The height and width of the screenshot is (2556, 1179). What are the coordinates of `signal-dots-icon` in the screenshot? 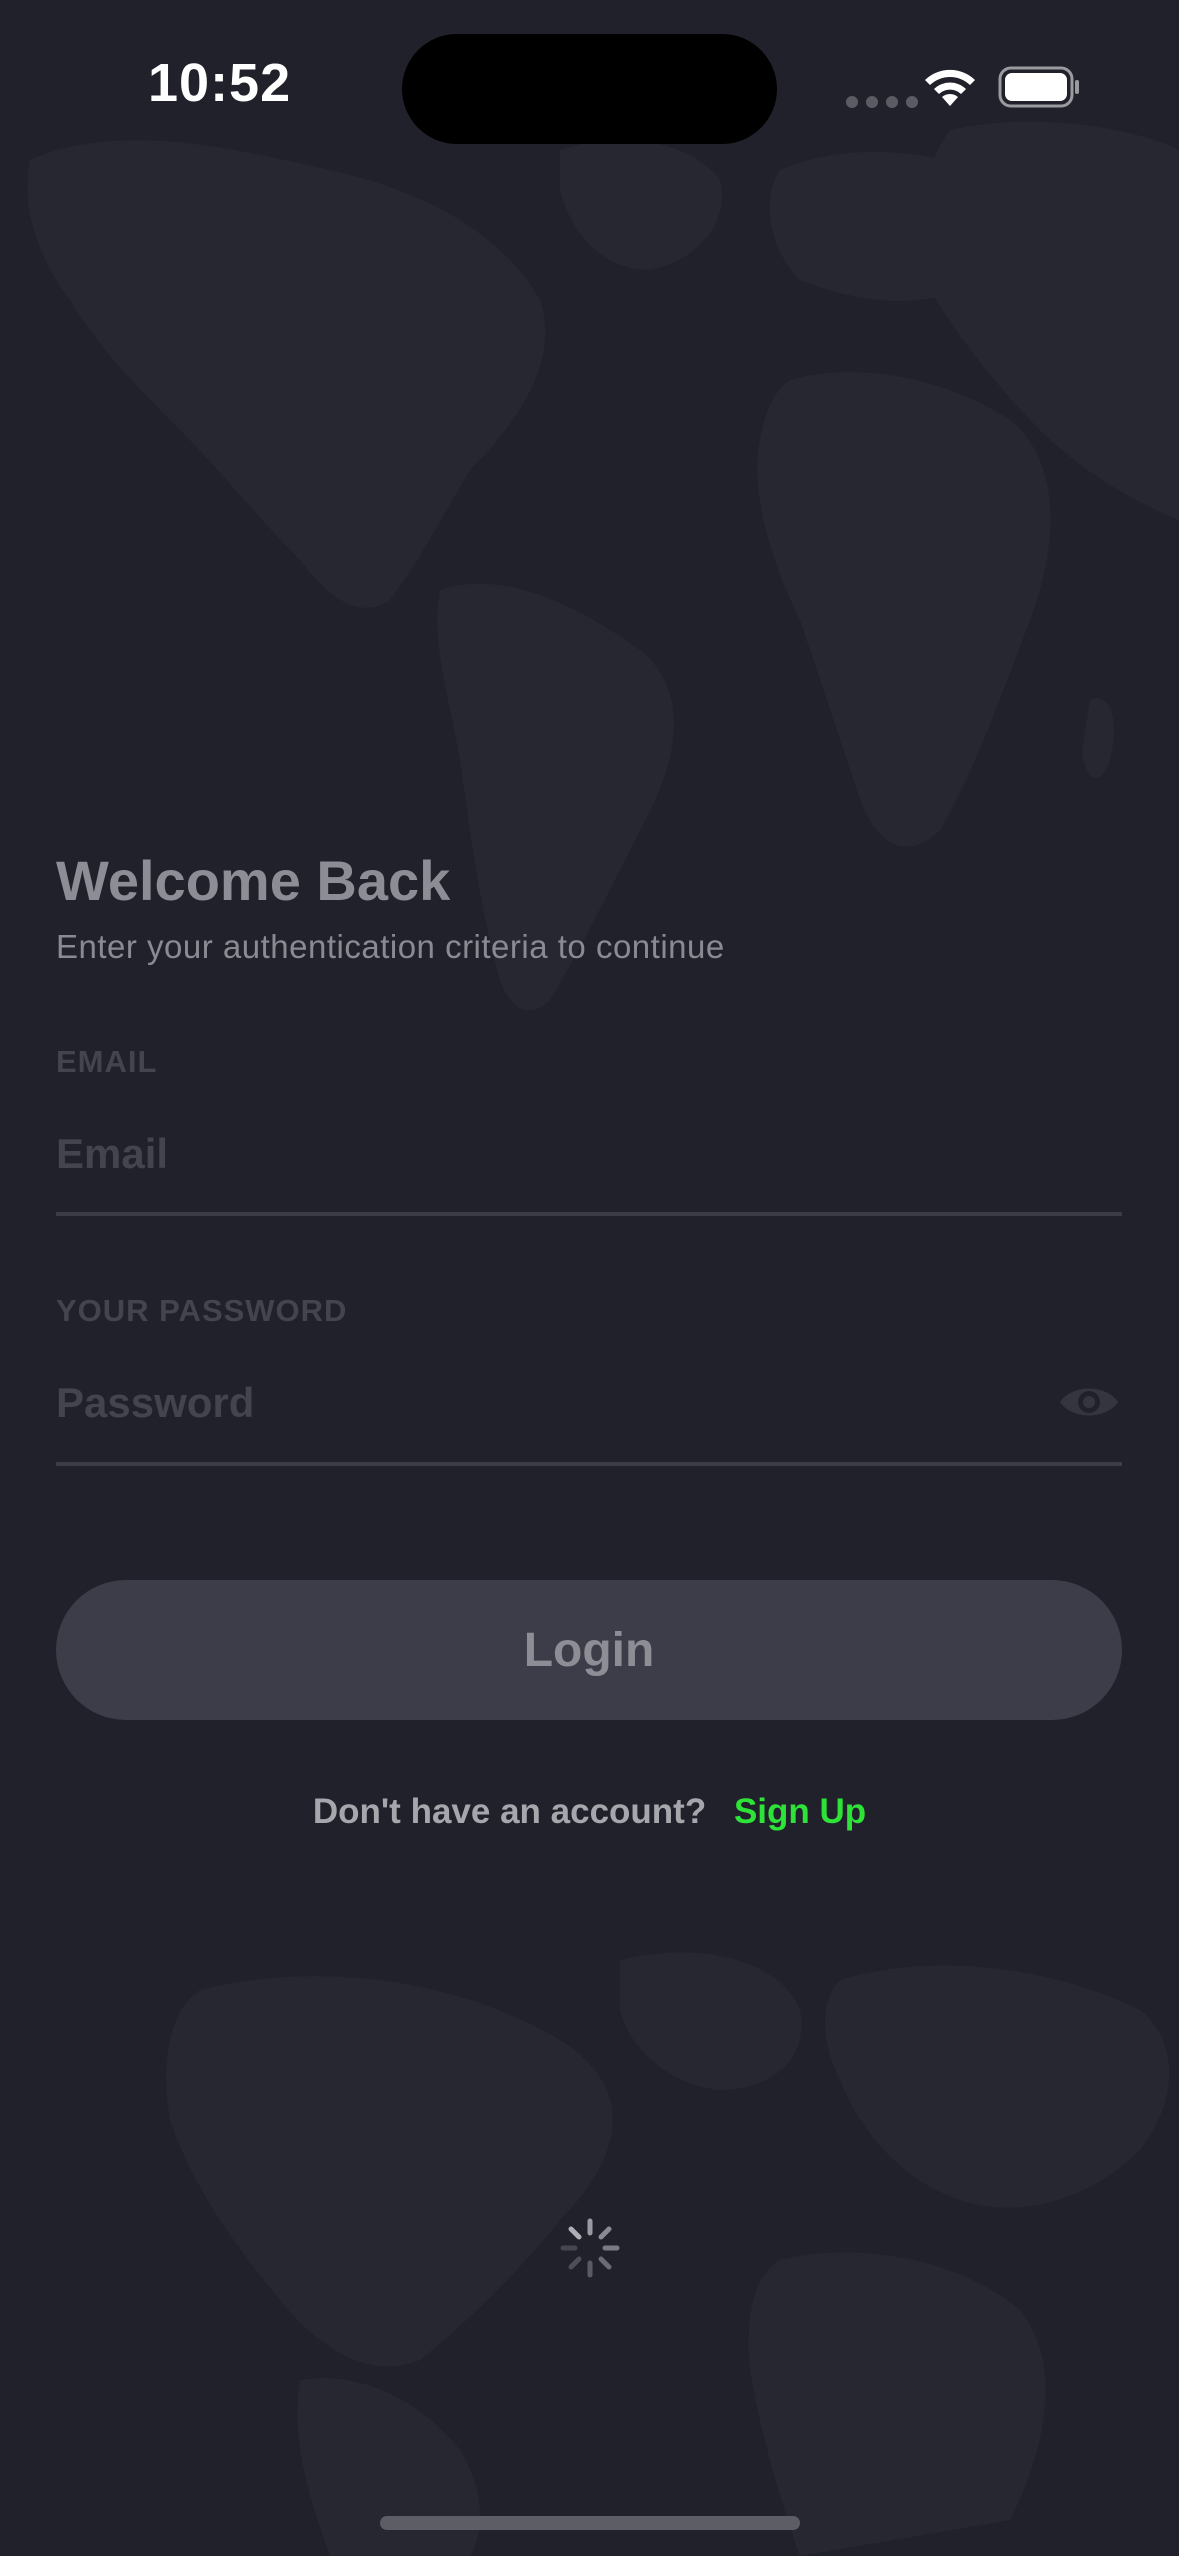 It's located at (882, 102).